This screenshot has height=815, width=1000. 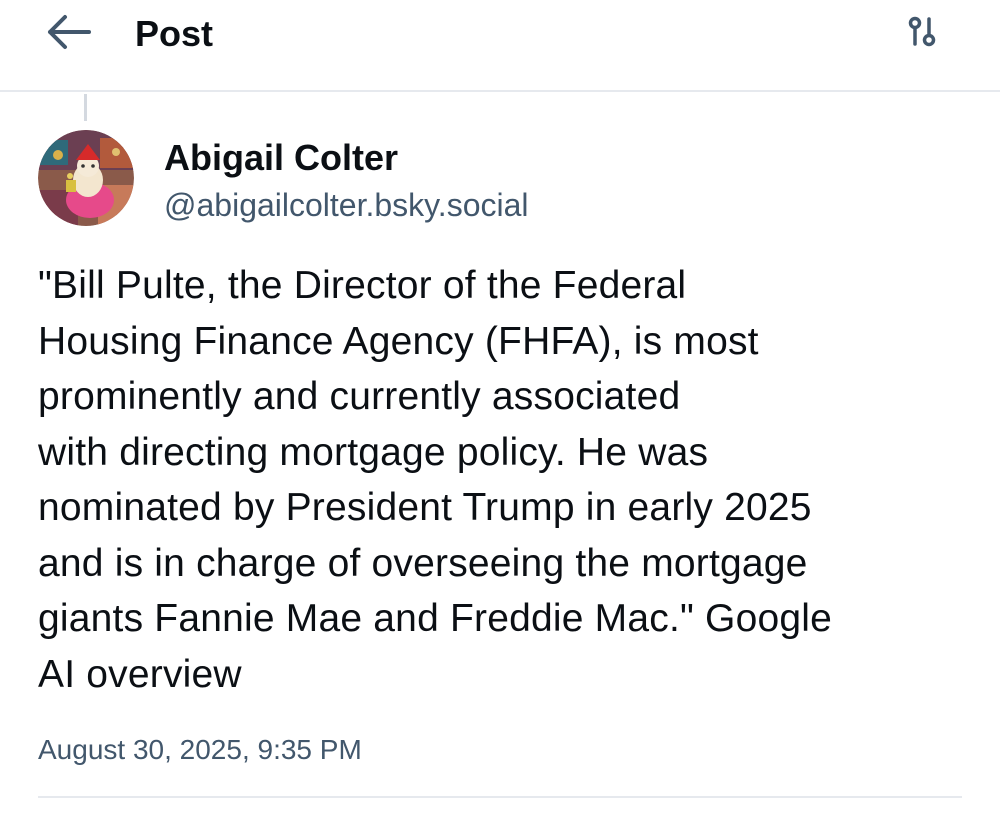 I want to click on top-bar: Post, so click(x=500, y=46).